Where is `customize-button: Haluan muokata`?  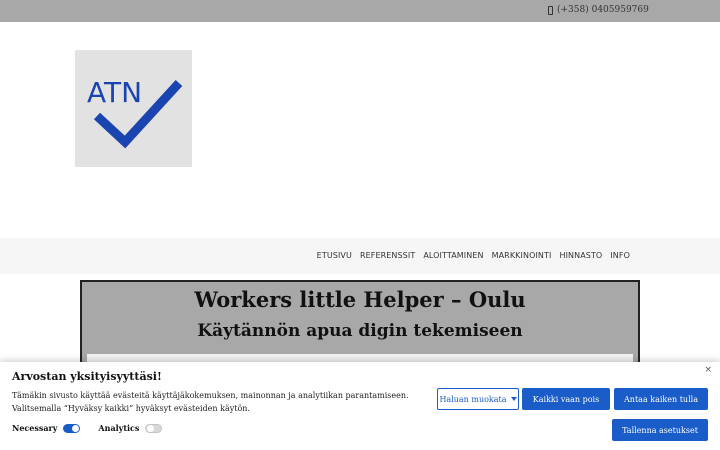 customize-button: Haluan muokata is located at coordinates (478, 399).